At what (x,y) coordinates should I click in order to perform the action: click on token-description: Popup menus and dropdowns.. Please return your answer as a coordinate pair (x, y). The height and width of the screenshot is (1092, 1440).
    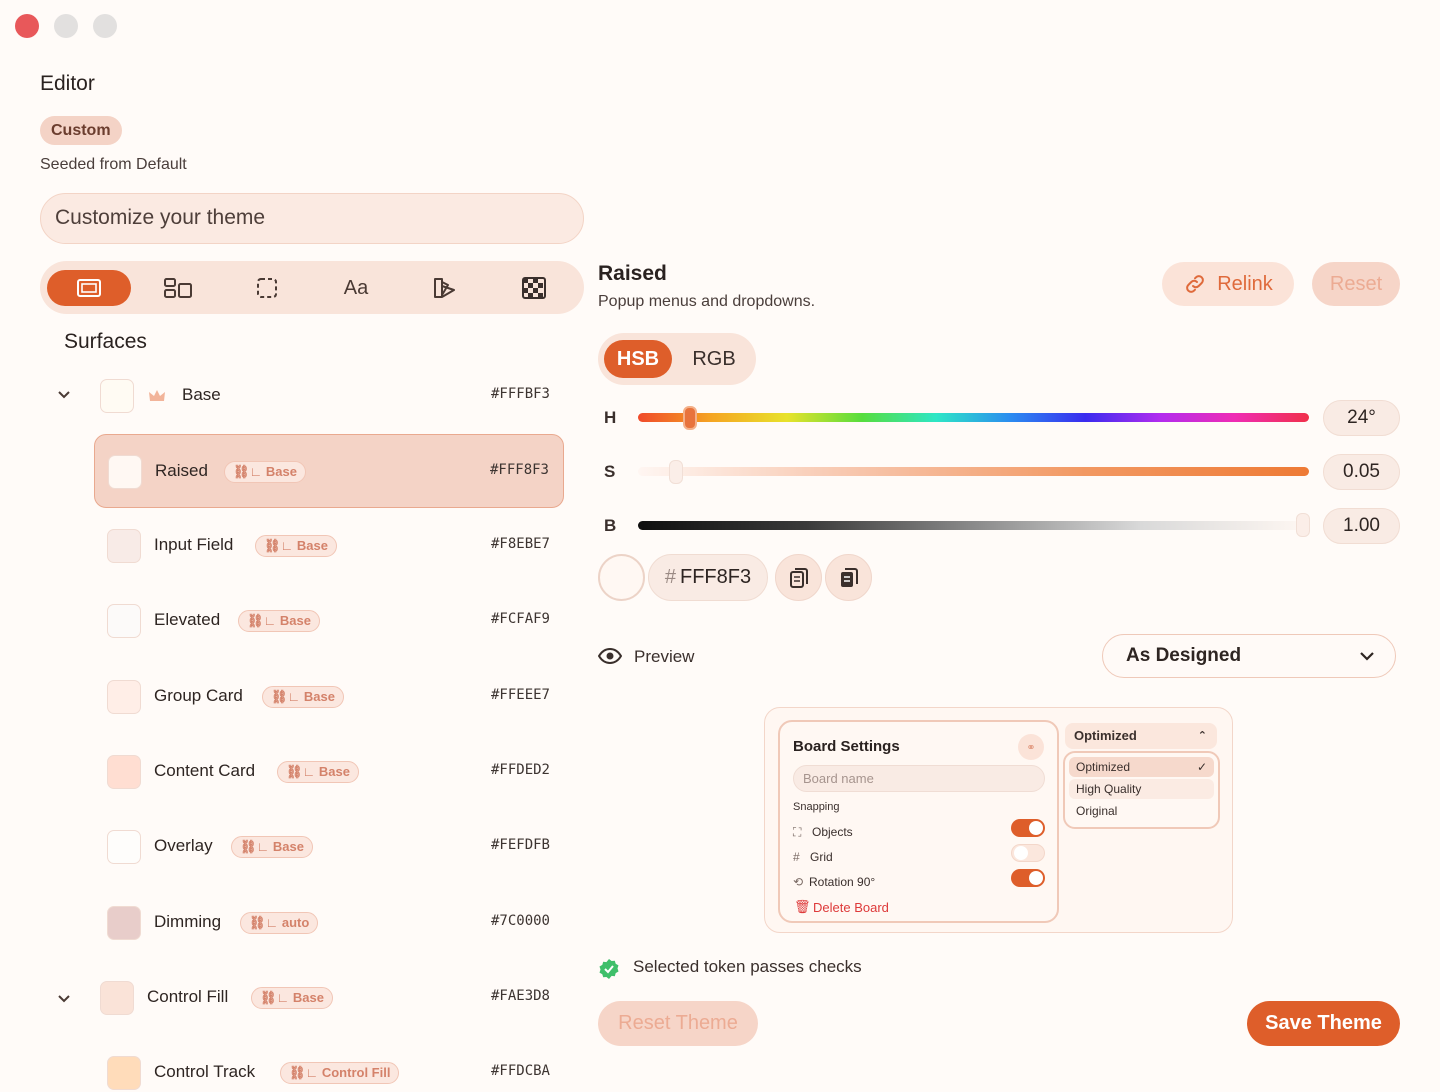
    Looking at the image, I should click on (707, 301).